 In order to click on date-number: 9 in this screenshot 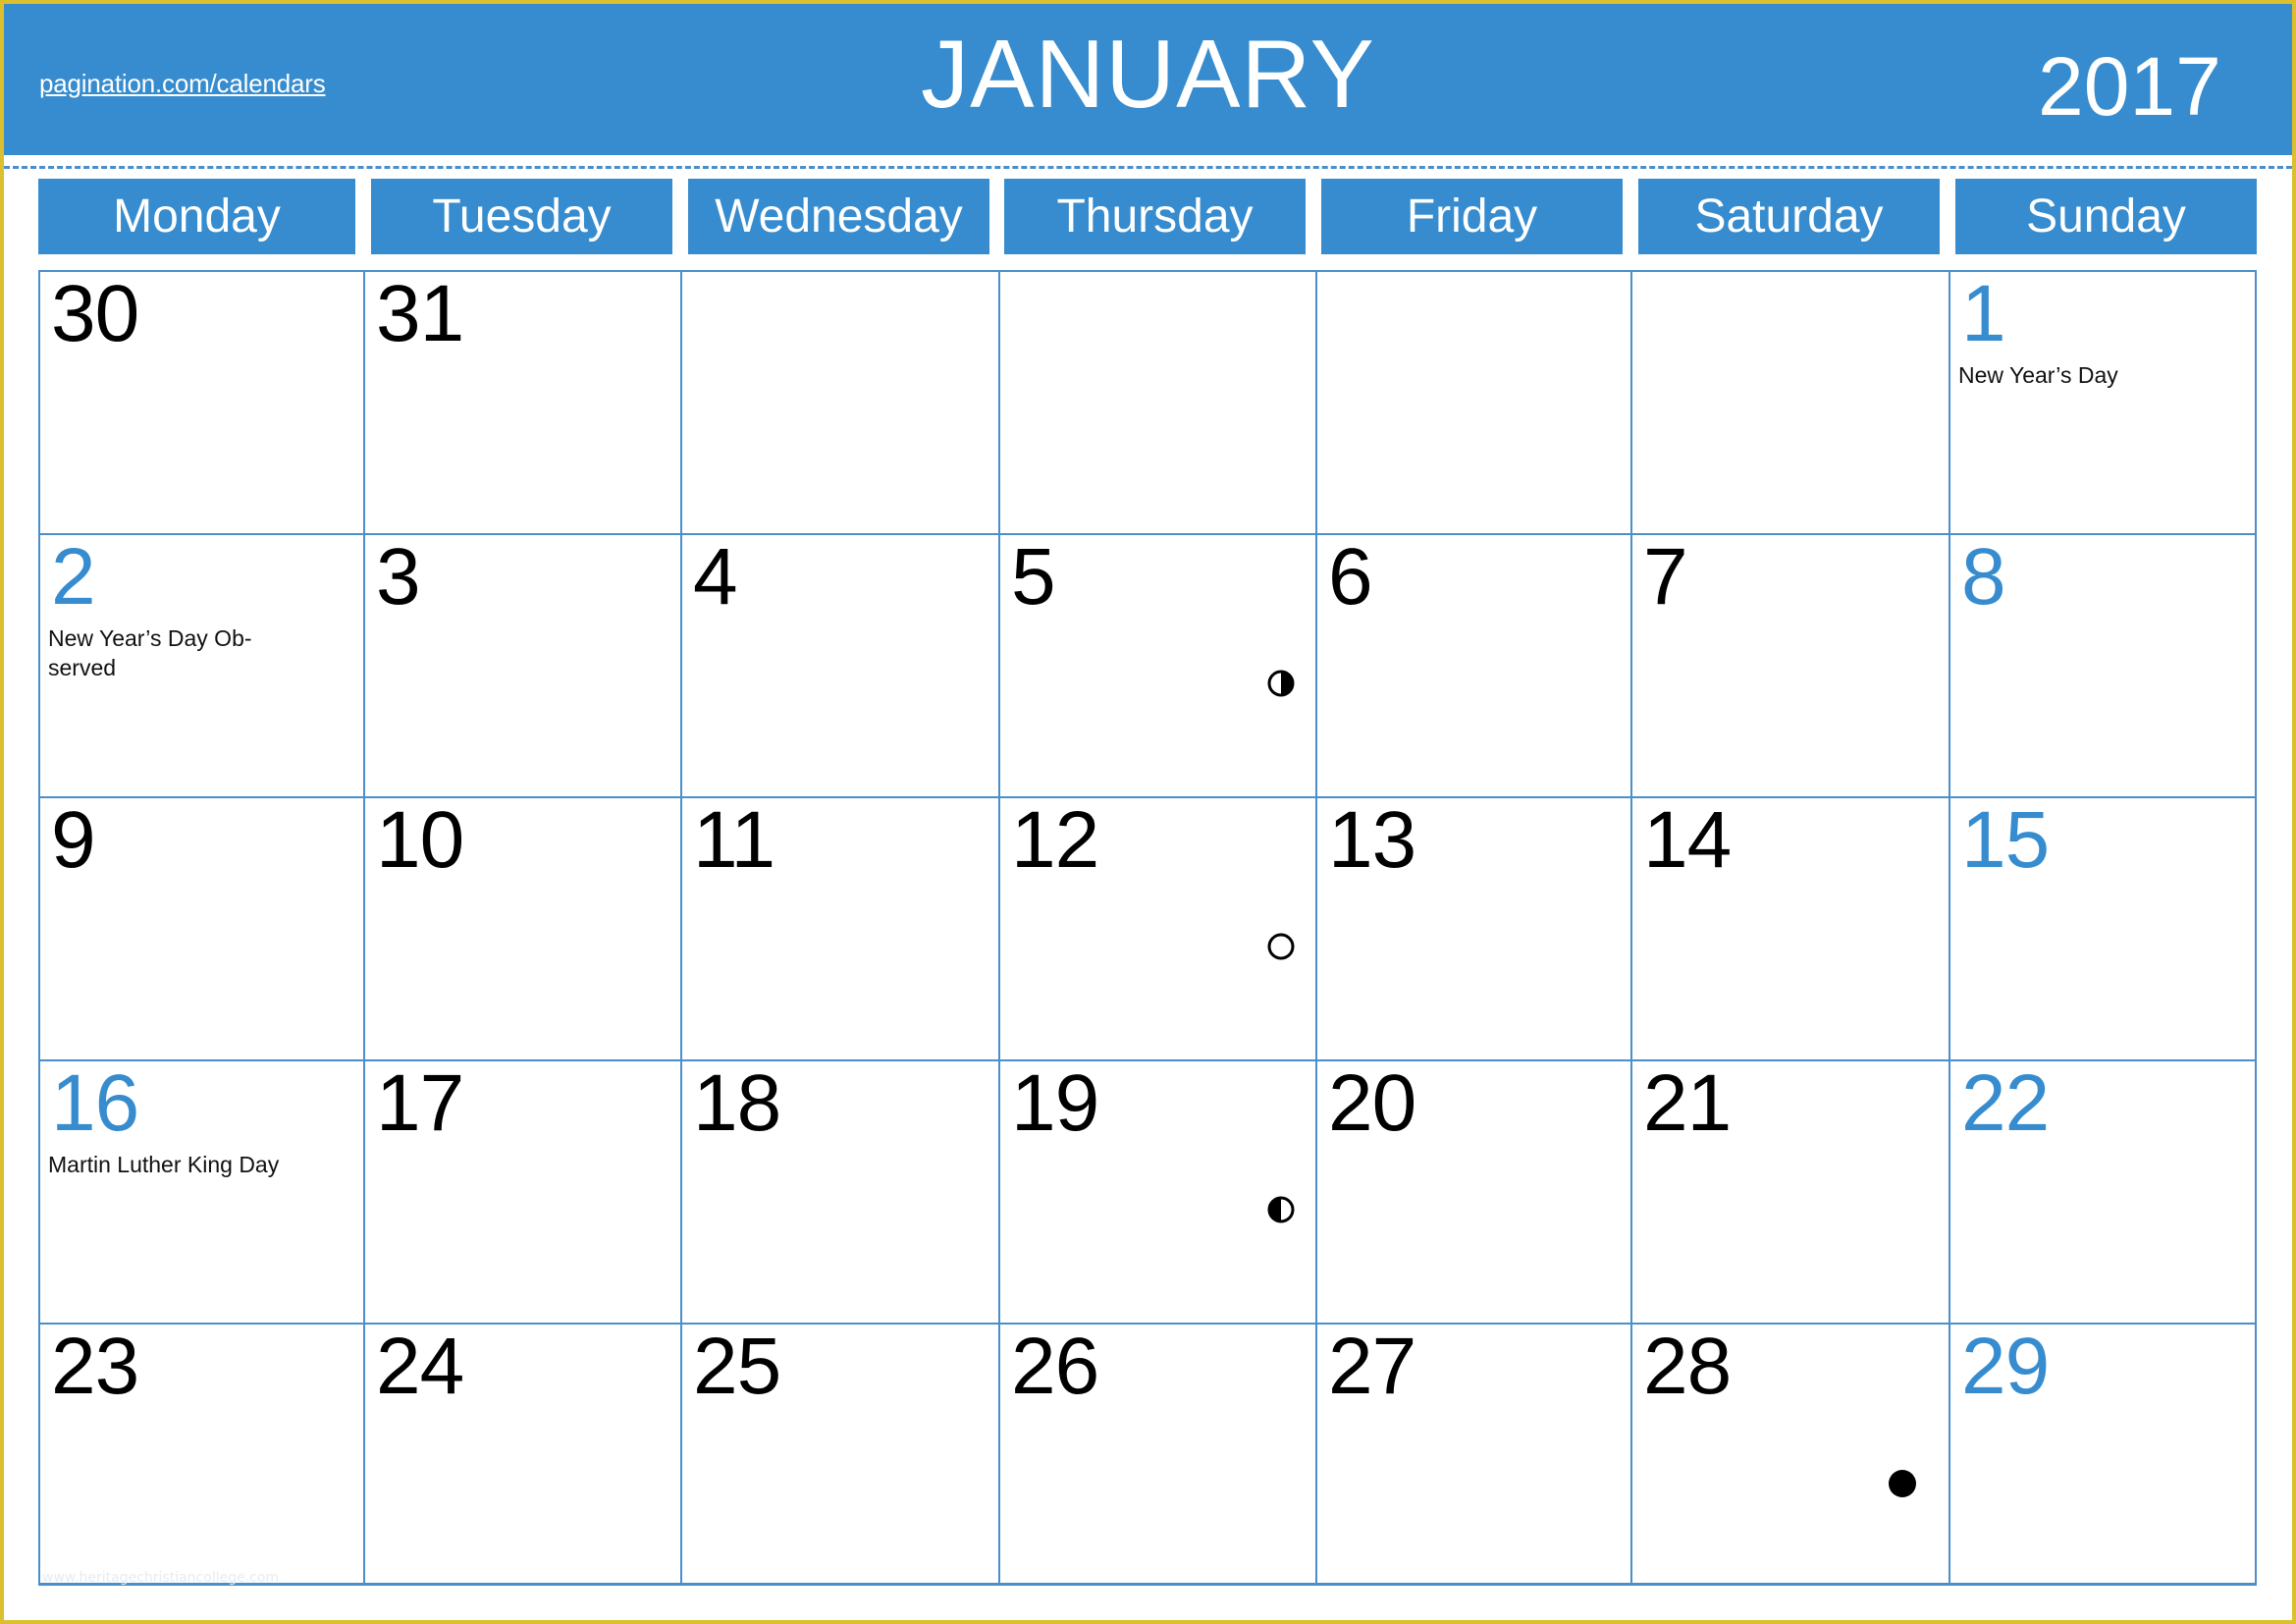, I will do `click(74, 840)`.